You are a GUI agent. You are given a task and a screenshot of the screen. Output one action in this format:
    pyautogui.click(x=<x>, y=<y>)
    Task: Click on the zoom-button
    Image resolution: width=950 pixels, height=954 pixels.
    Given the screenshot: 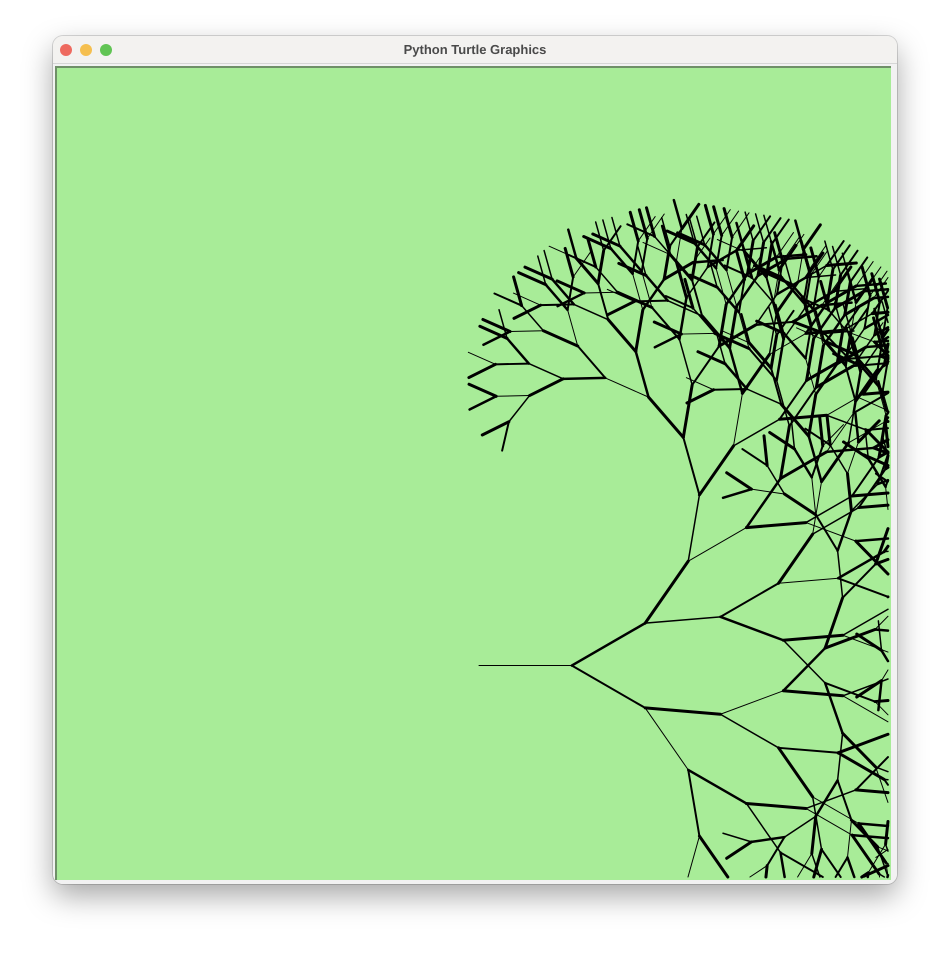 What is the action you would take?
    pyautogui.click(x=106, y=50)
    